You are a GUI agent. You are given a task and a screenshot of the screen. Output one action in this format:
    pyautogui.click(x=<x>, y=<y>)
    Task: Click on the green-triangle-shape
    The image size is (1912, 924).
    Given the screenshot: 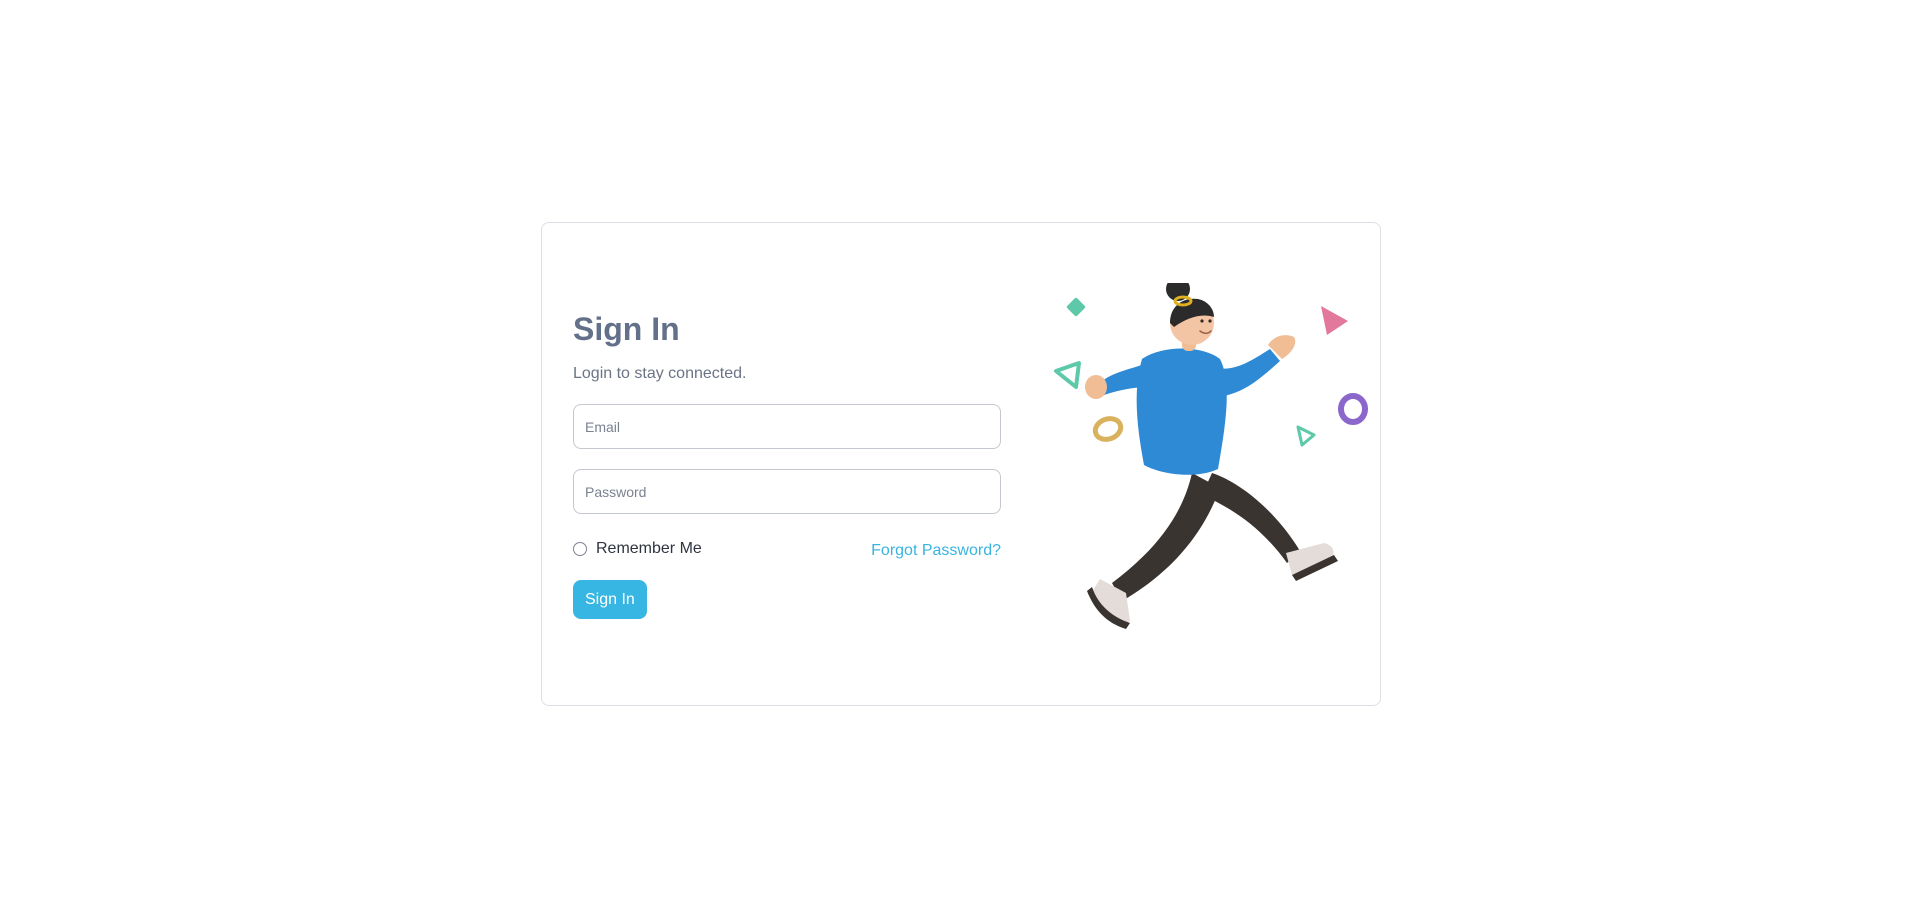 What is the action you would take?
    pyautogui.click(x=1067, y=375)
    